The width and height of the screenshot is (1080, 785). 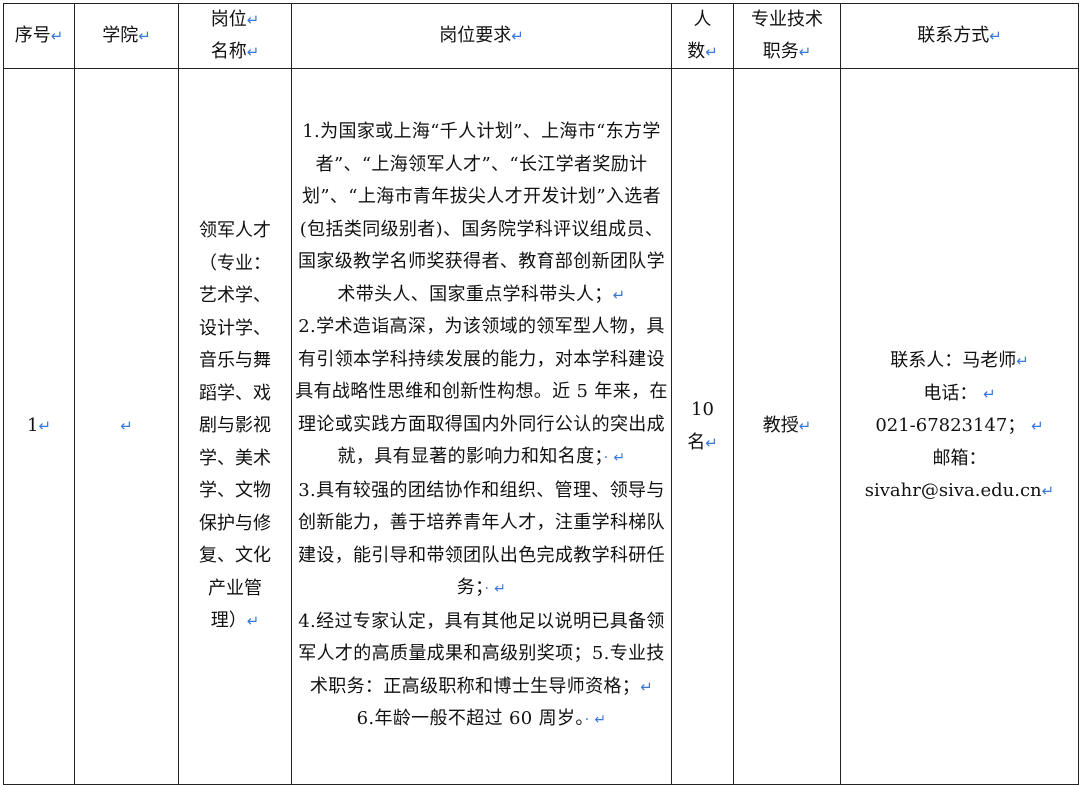 I want to click on header-count: 人 数↵, so click(x=702, y=36).